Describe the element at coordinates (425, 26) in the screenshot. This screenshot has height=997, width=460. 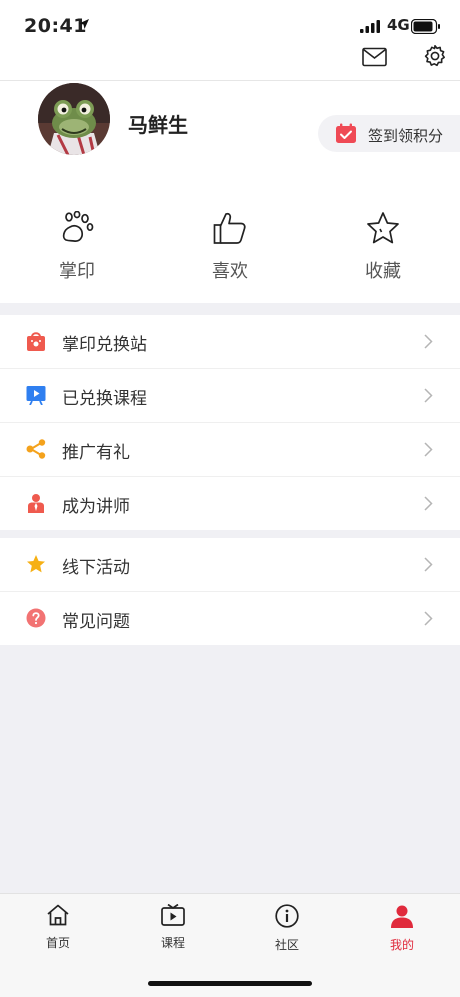
I see `battery-icon` at that location.